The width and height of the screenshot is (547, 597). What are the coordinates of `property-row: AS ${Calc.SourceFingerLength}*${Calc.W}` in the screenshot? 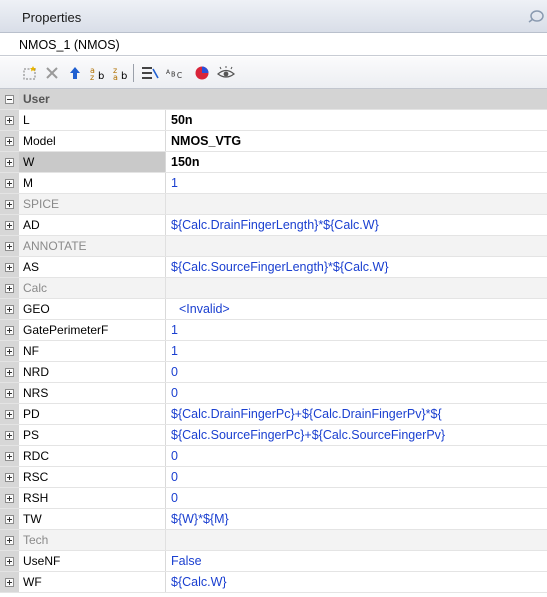 It's located at (273, 267).